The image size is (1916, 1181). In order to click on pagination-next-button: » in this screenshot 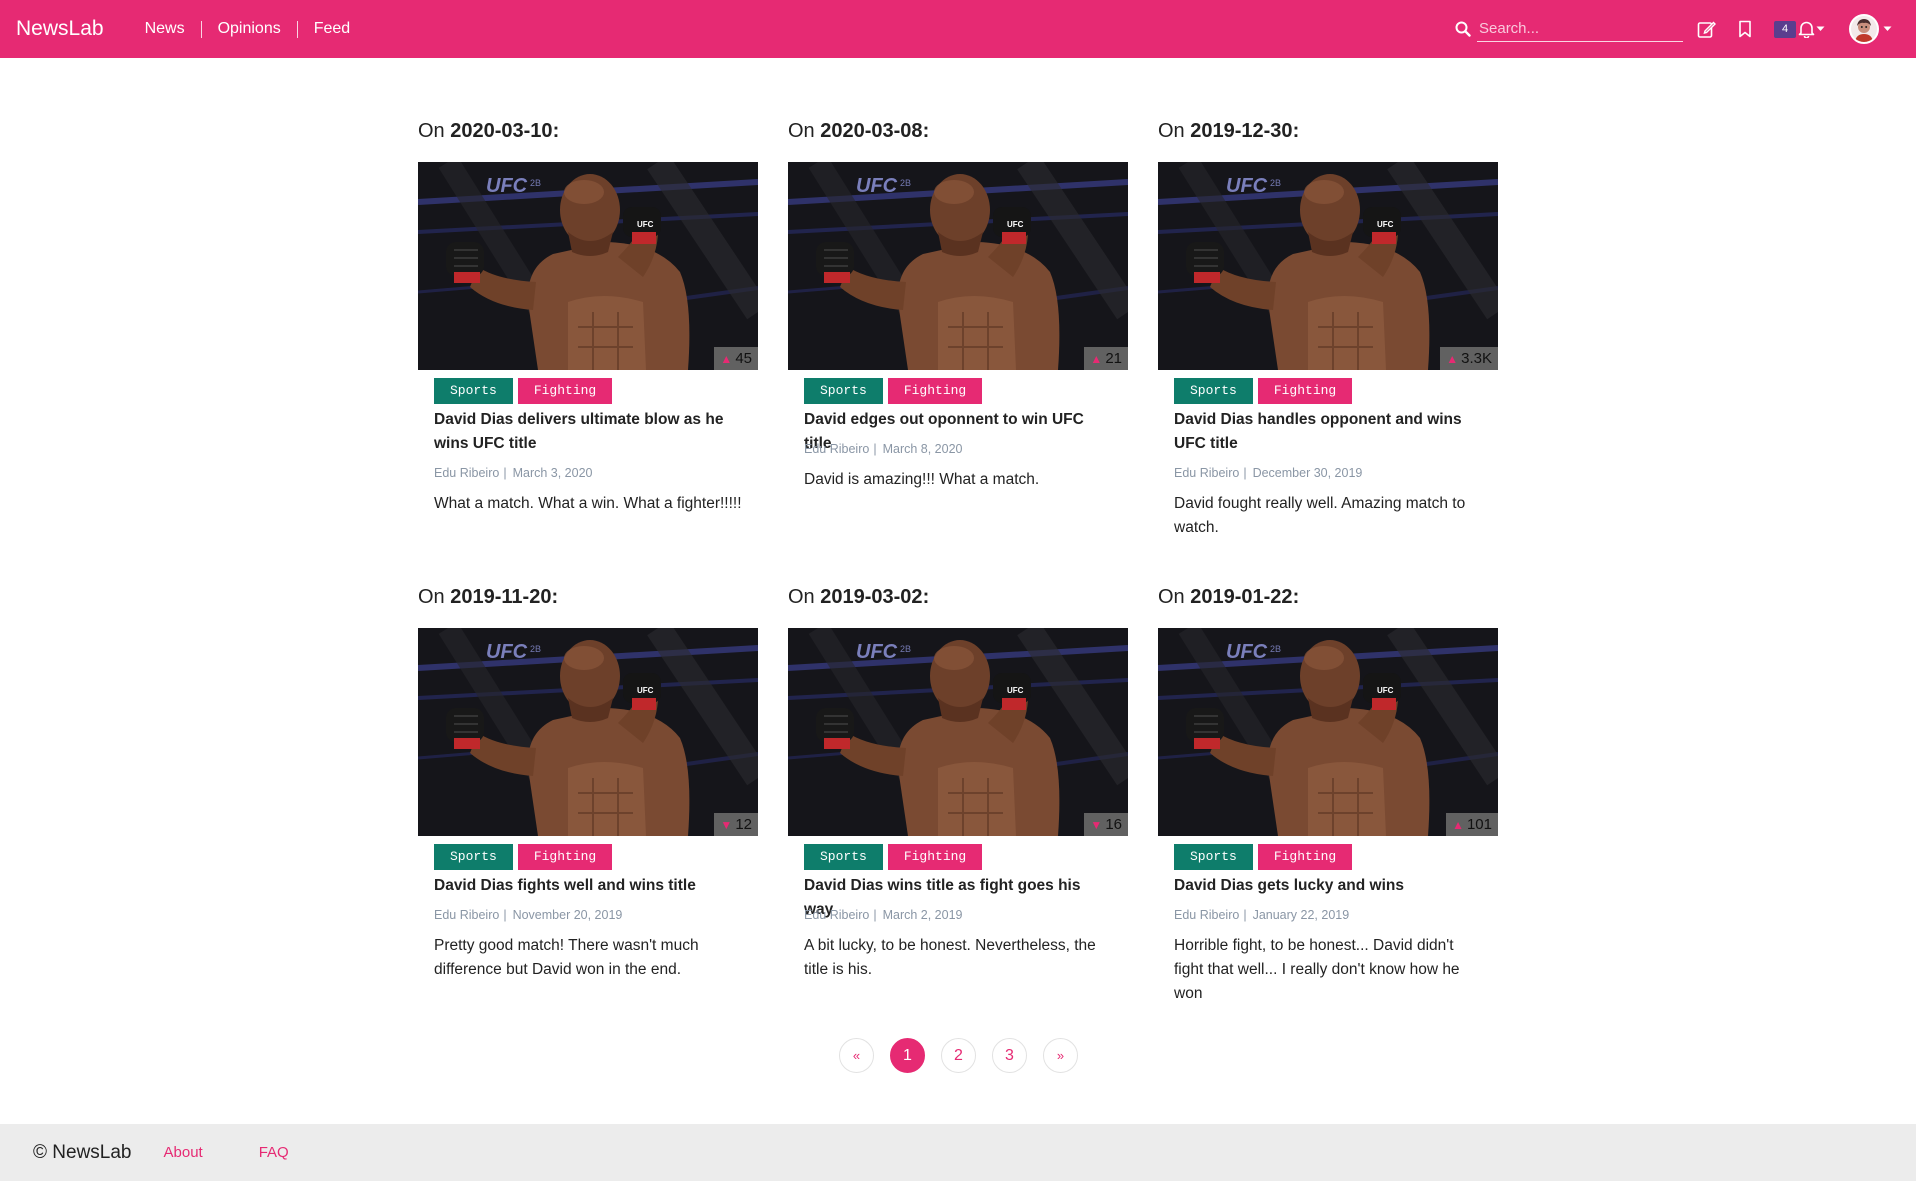, I will do `click(1060, 1055)`.